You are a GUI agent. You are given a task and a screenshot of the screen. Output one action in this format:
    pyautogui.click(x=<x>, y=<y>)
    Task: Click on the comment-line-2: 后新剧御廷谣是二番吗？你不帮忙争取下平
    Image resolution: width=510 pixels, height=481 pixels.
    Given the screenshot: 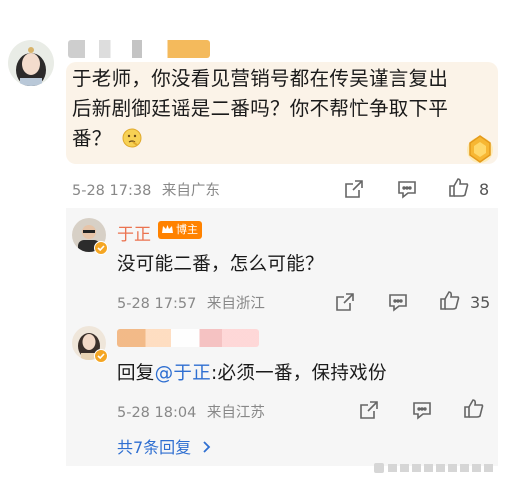 What is the action you would take?
    pyautogui.click(x=260, y=108)
    